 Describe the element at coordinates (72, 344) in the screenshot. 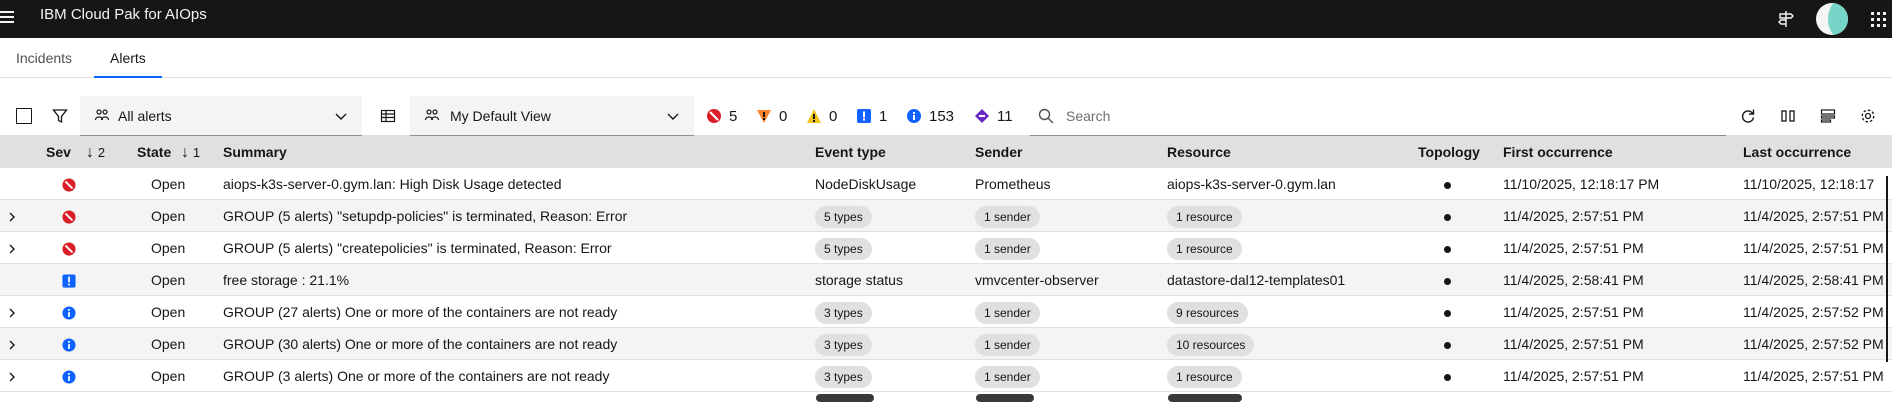

I see `information-severity-icon` at that location.